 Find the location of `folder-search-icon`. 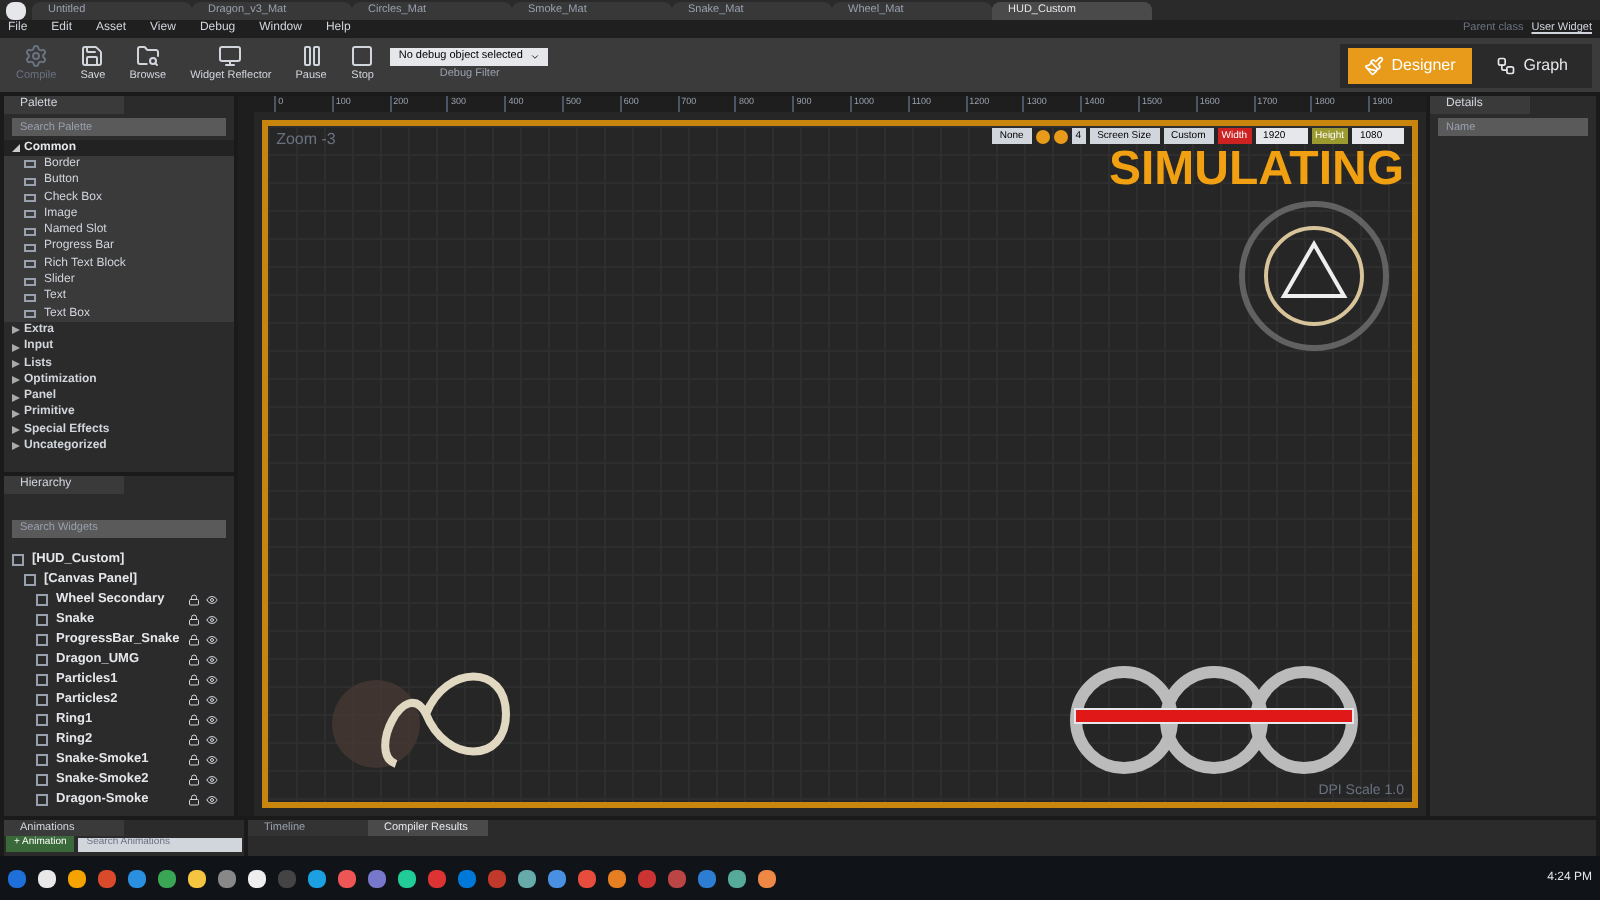

folder-search-icon is located at coordinates (147, 56).